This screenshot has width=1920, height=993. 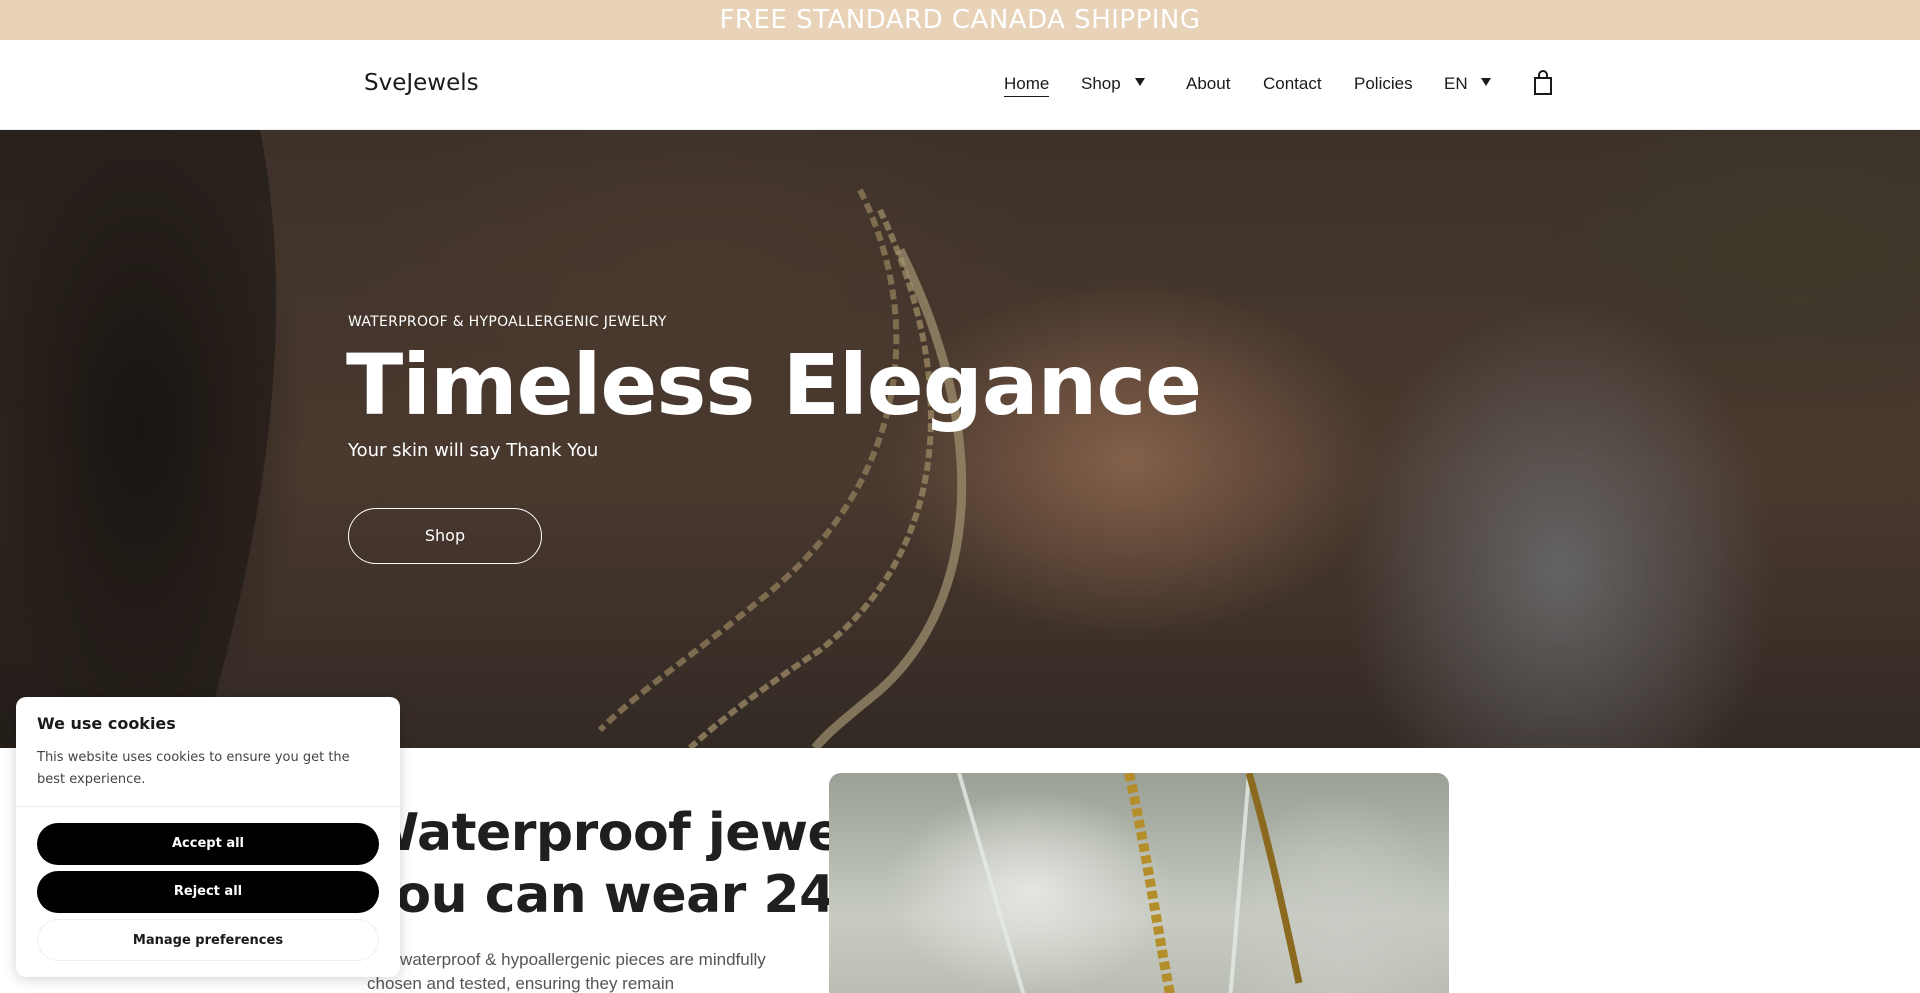 I want to click on cookie-title: We use cookies, so click(x=106, y=723).